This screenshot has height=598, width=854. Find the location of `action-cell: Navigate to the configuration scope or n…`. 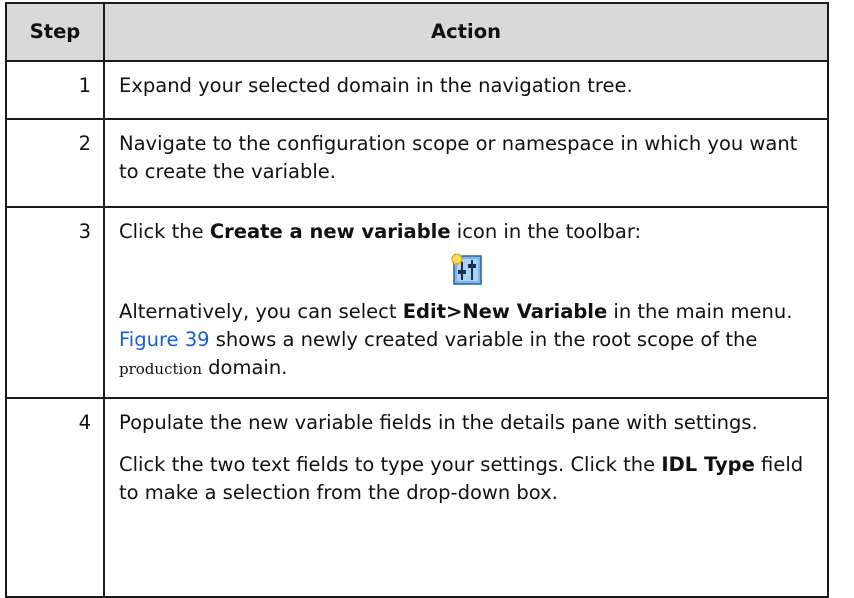

action-cell: Navigate to the configuration scope or n… is located at coordinates (466, 163).